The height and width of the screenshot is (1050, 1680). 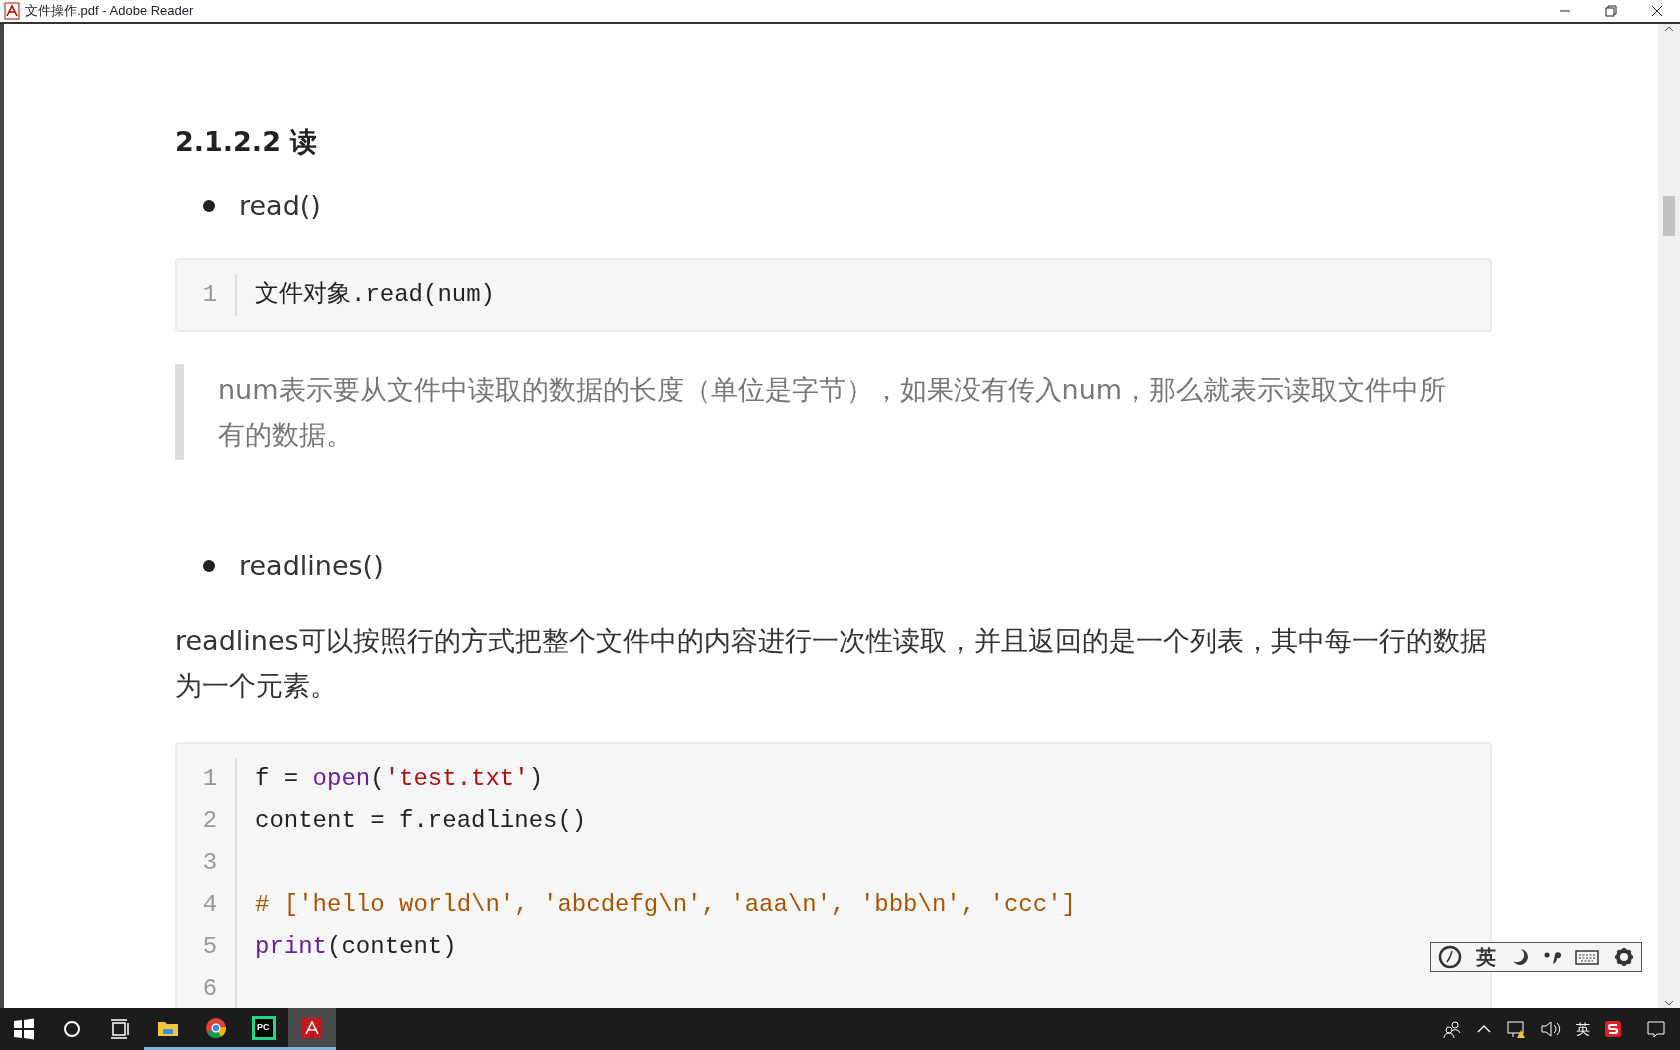 I want to click on task-view-icon, so click(x=120, y=1029).